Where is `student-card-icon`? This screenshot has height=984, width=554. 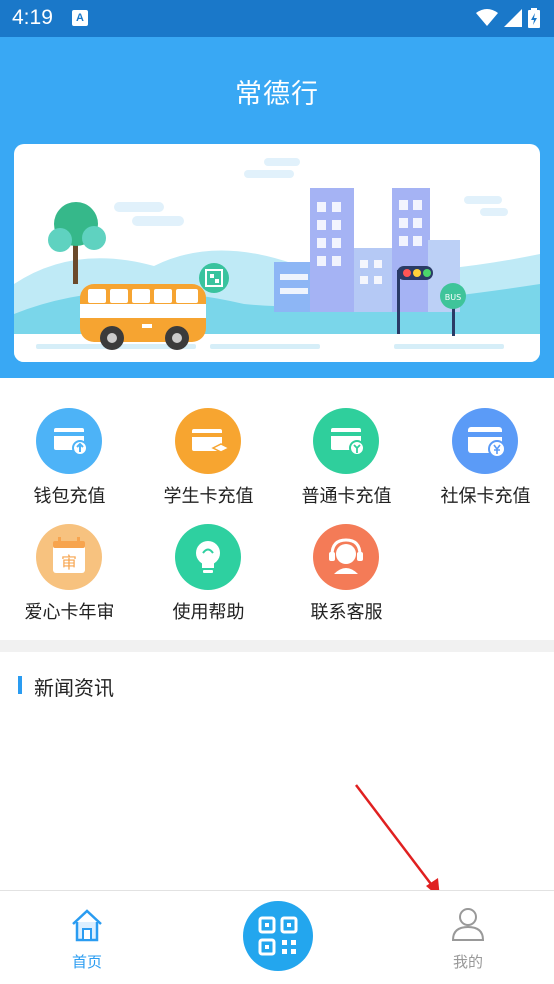
student-card-icon is located at coordinates (208, 441).